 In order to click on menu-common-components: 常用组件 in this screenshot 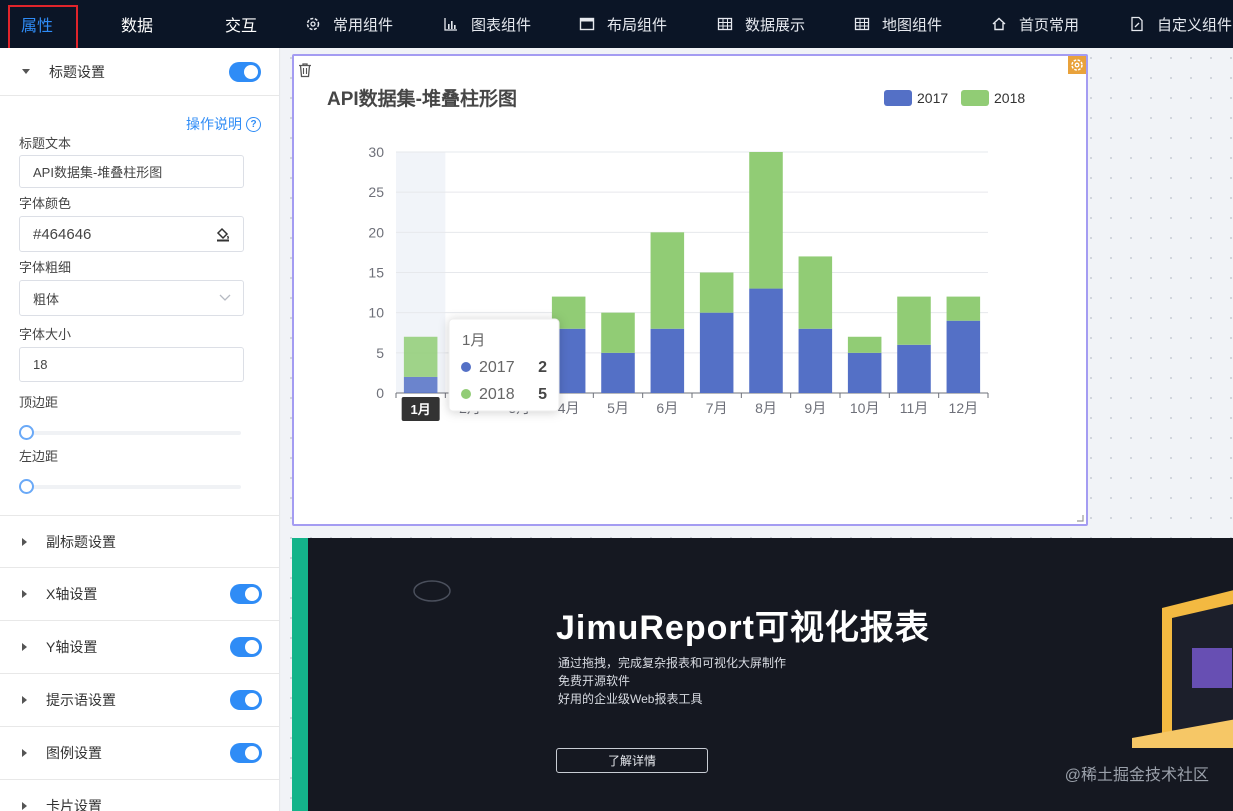, I will do `click(349, 24)`.